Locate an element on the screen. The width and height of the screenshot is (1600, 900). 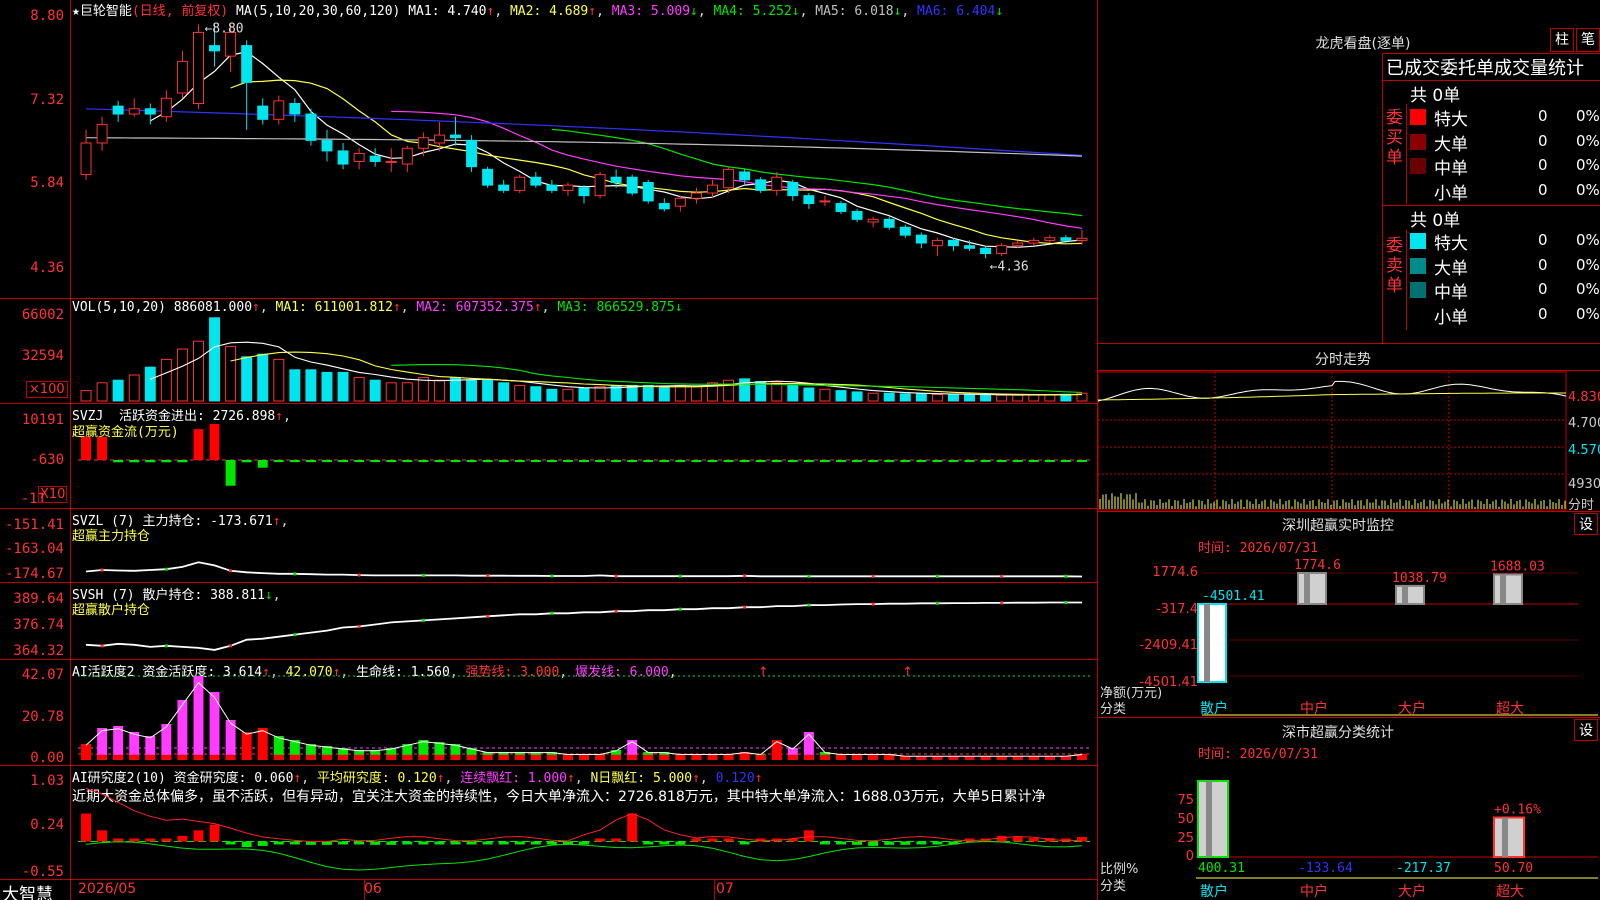
svsh-line is located at coordinates (583, 626).